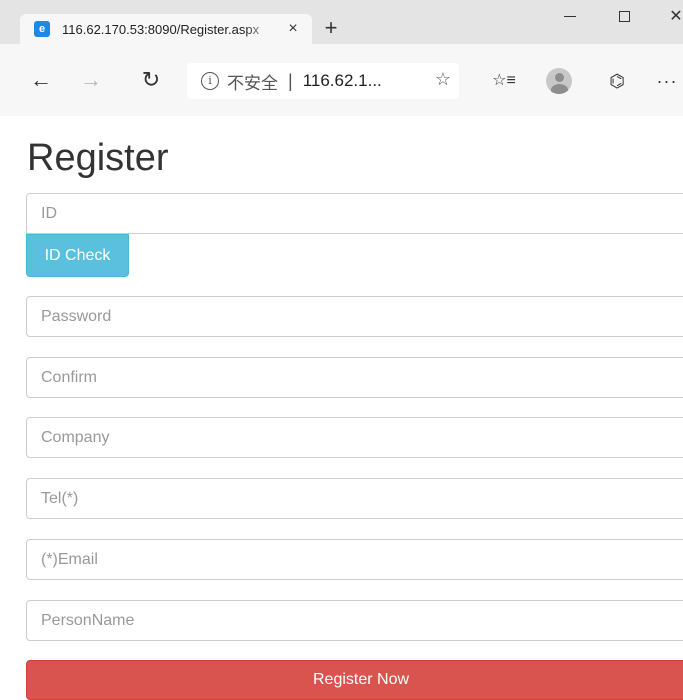 The width and height of the screenshot is (683, 700). What do you see at coordinates (331, 28) in the screenshot?
I see `new-tab-icon: +` at bounding box center [331, 28].